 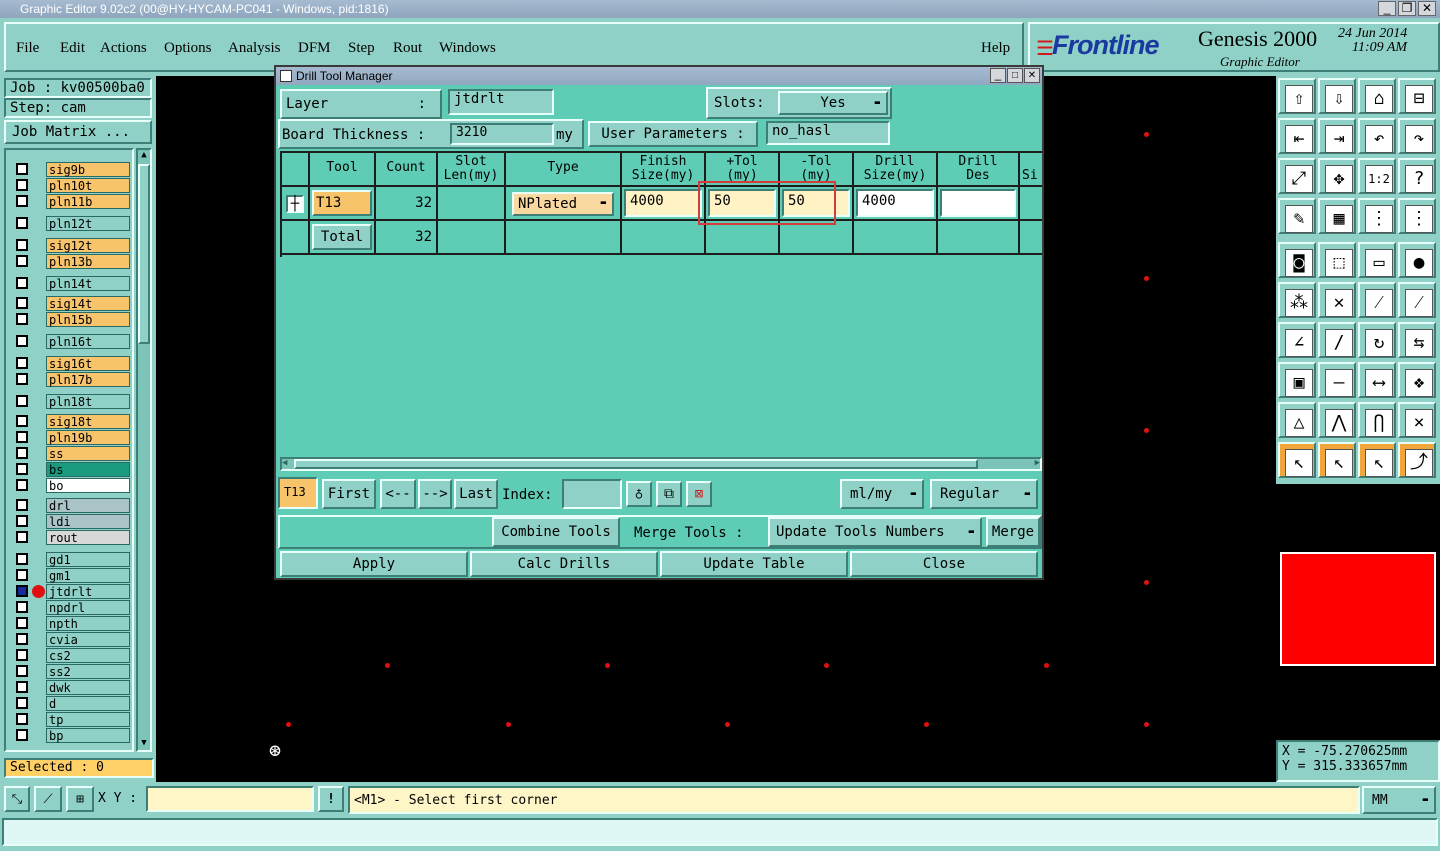 I want to click on calc-drills-button: Calc Drills, so click(x=564, y=564).